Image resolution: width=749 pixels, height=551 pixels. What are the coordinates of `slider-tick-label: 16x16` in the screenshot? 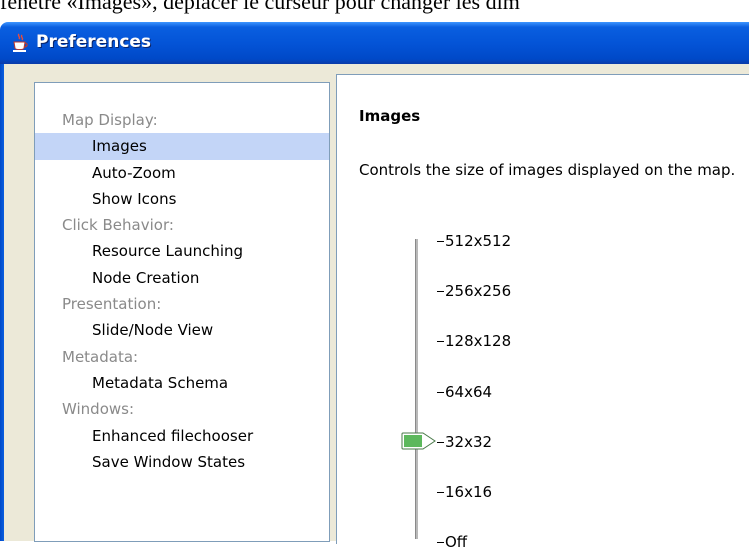 It's located at (464, 492).